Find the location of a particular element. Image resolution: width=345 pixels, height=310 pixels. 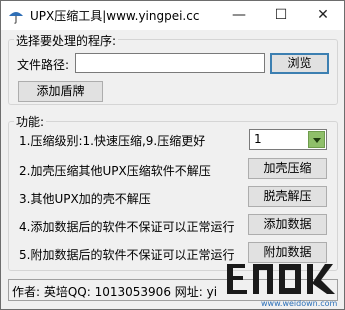

compression-level-label: 1.压缩级别:1.快速压缩,9.压缩更好 is located at coordinates (112, 141).